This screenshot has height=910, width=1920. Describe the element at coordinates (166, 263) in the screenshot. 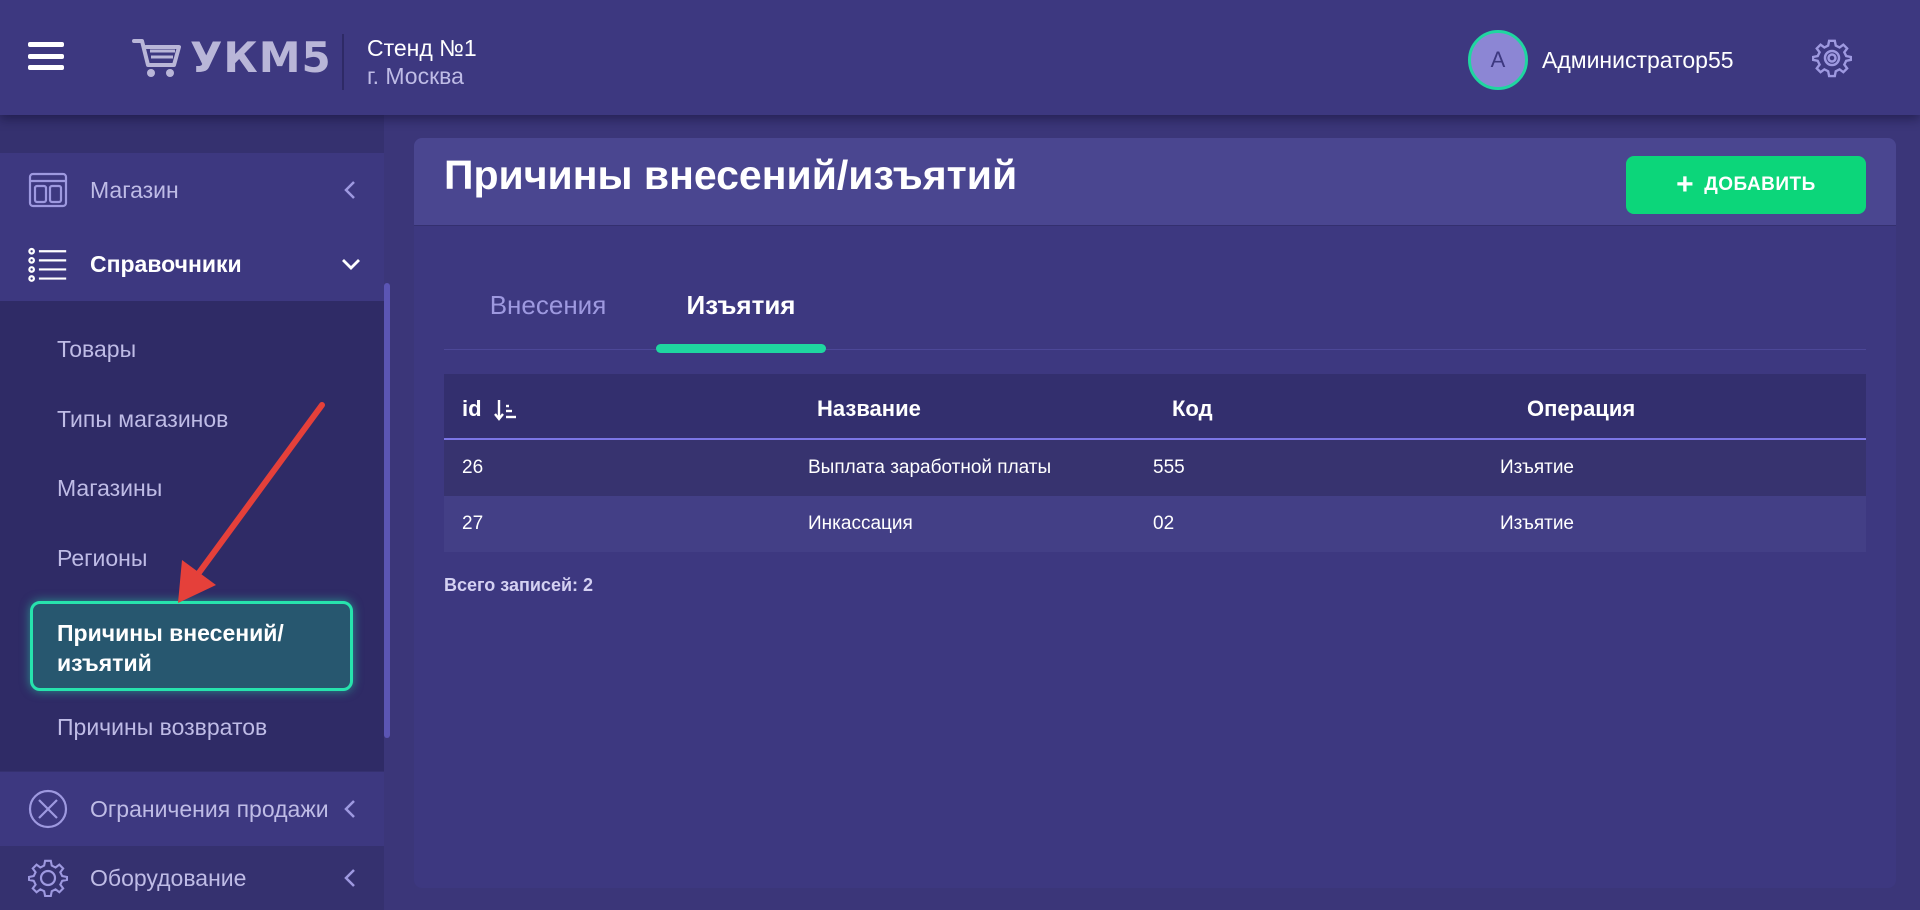

I see `sidebar-item-label: Справочники` at that location.